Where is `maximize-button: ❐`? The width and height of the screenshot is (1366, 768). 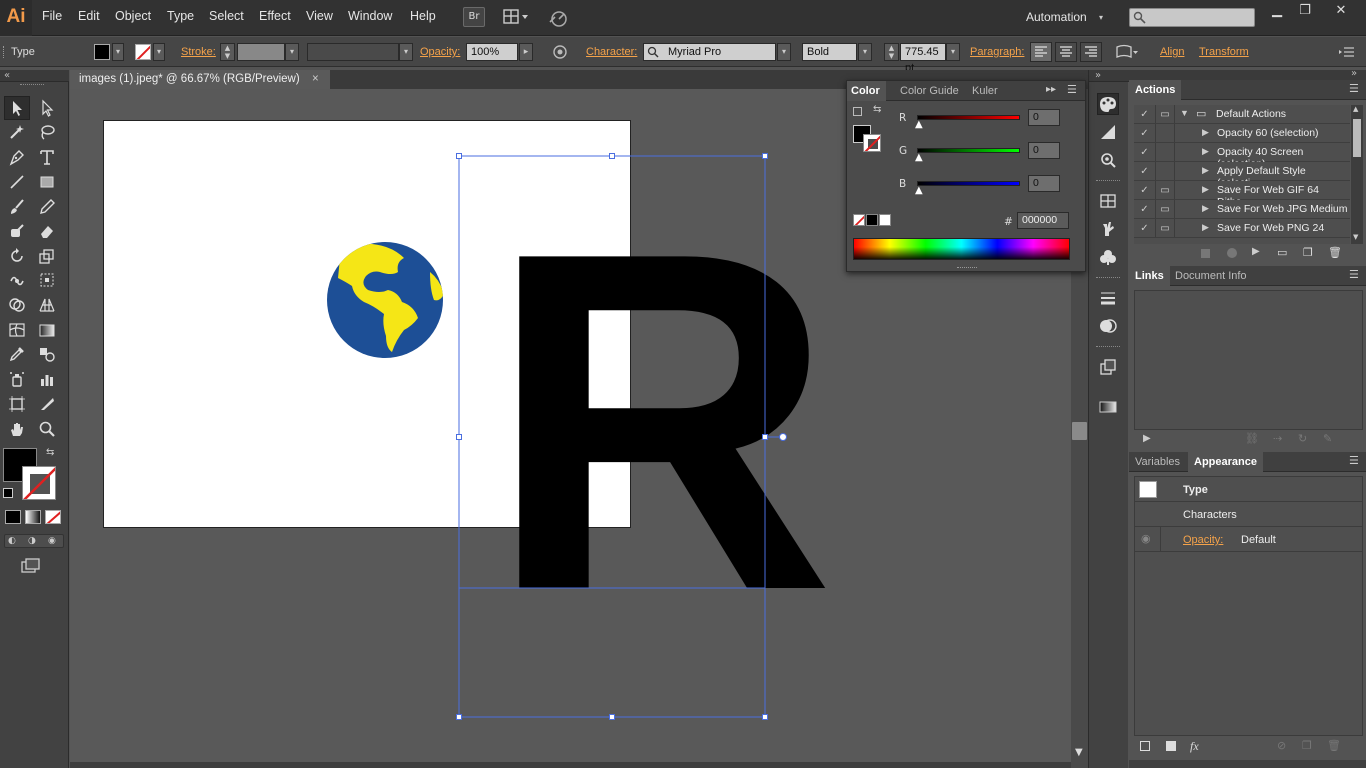 maximize-button: ❐ is located at coordinates (1305, 11).